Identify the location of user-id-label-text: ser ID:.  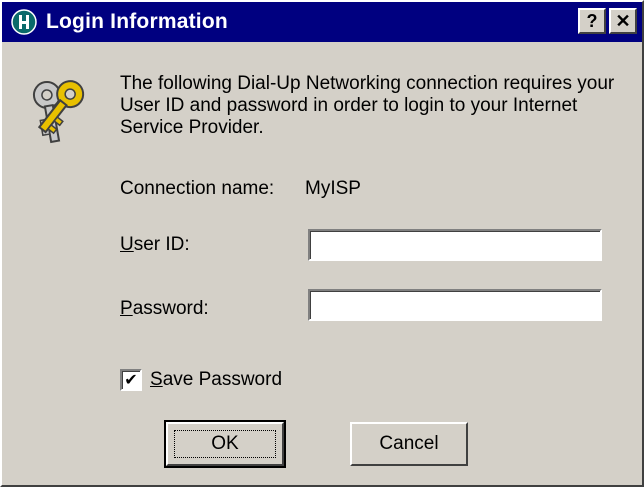
(161, 244).